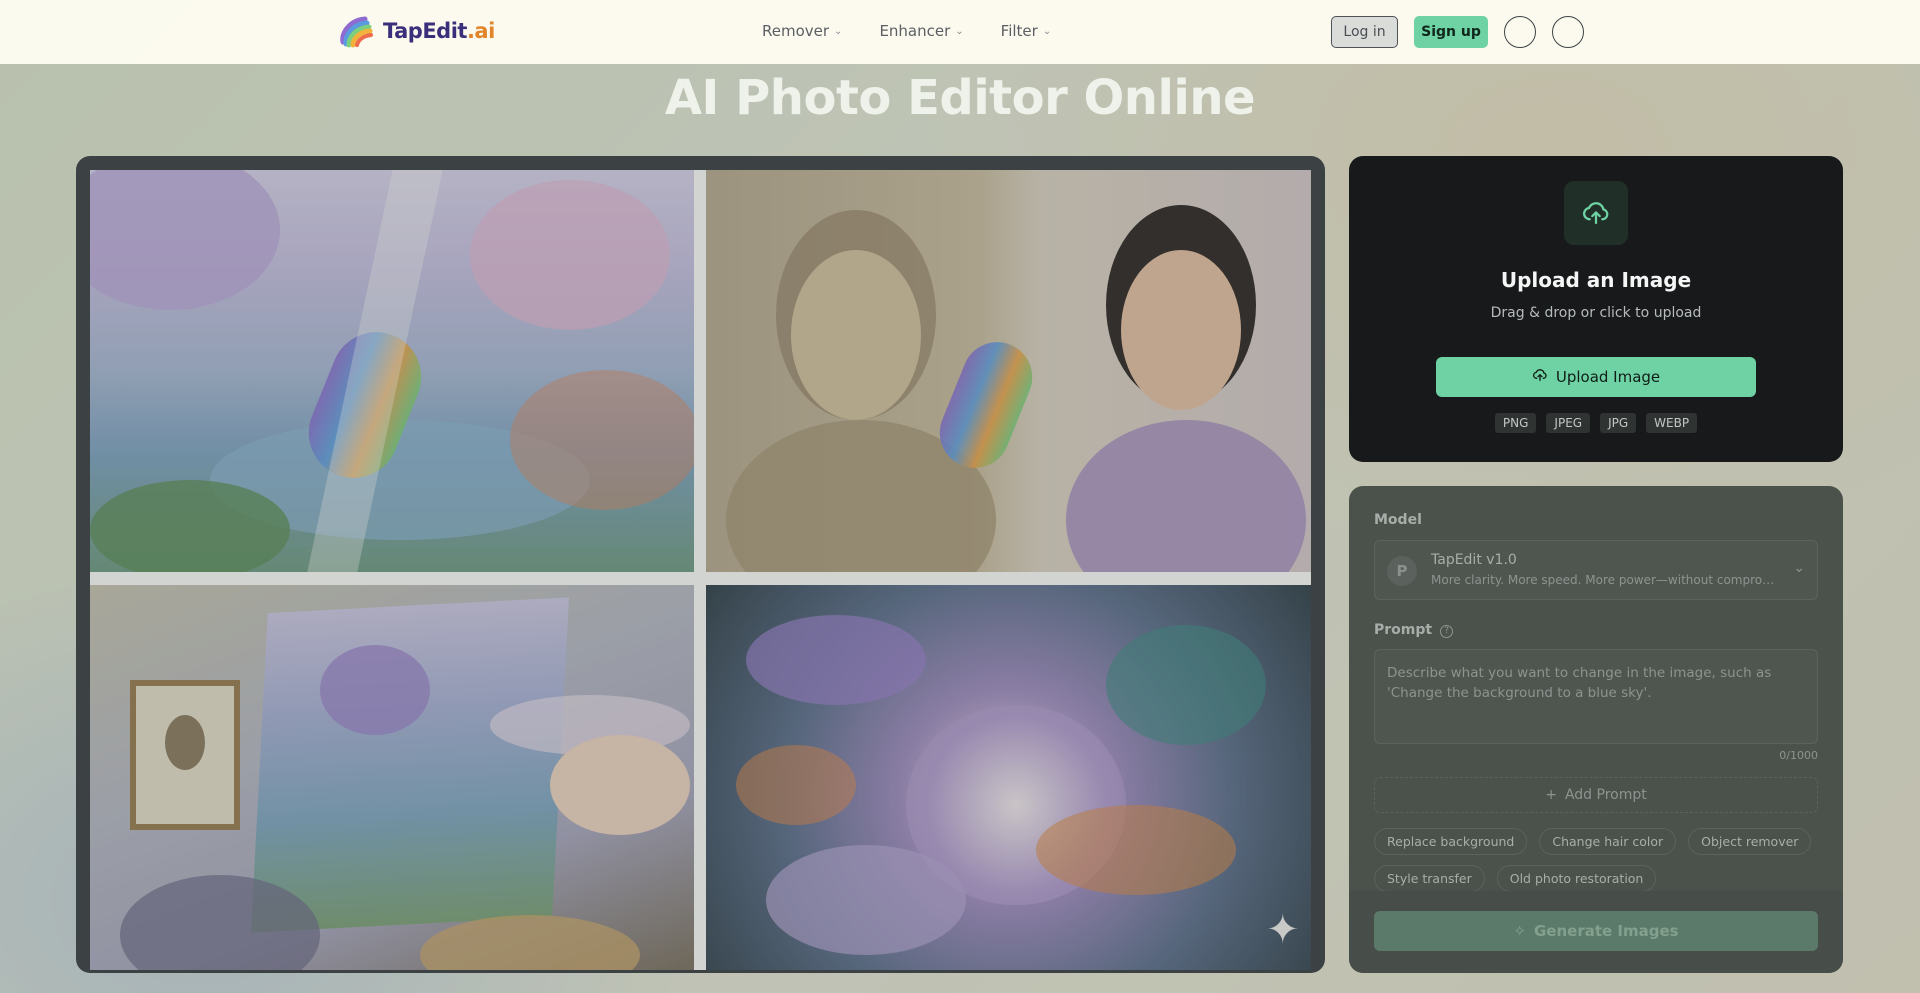  I want to click on brand-logo: TapEdit.ai, so click(416, 31).